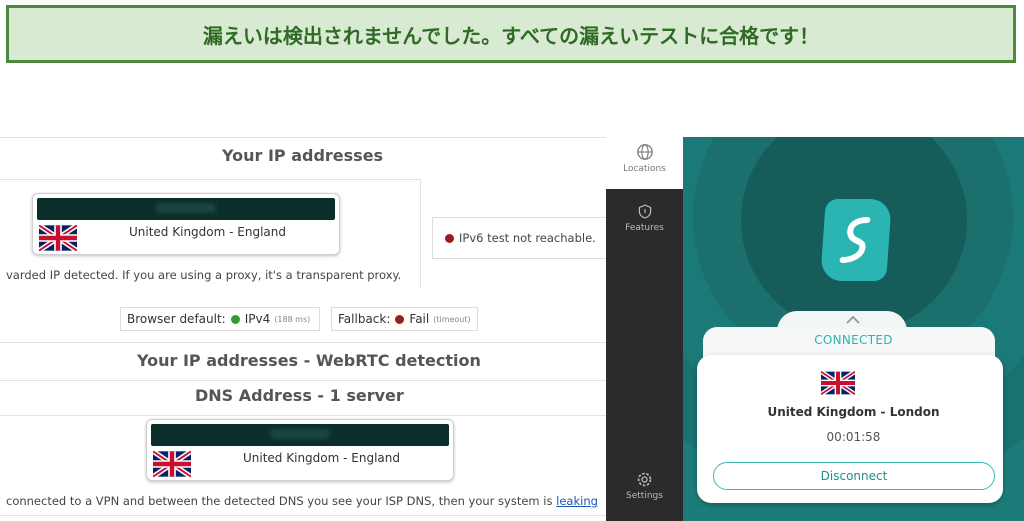 Image resolution: width=1024 pixels, height=521 pixels. What do you see at coordinates (644, 228) in the screenshot?
I see `nav-features-label: Features` at bounding box center [644, 228].